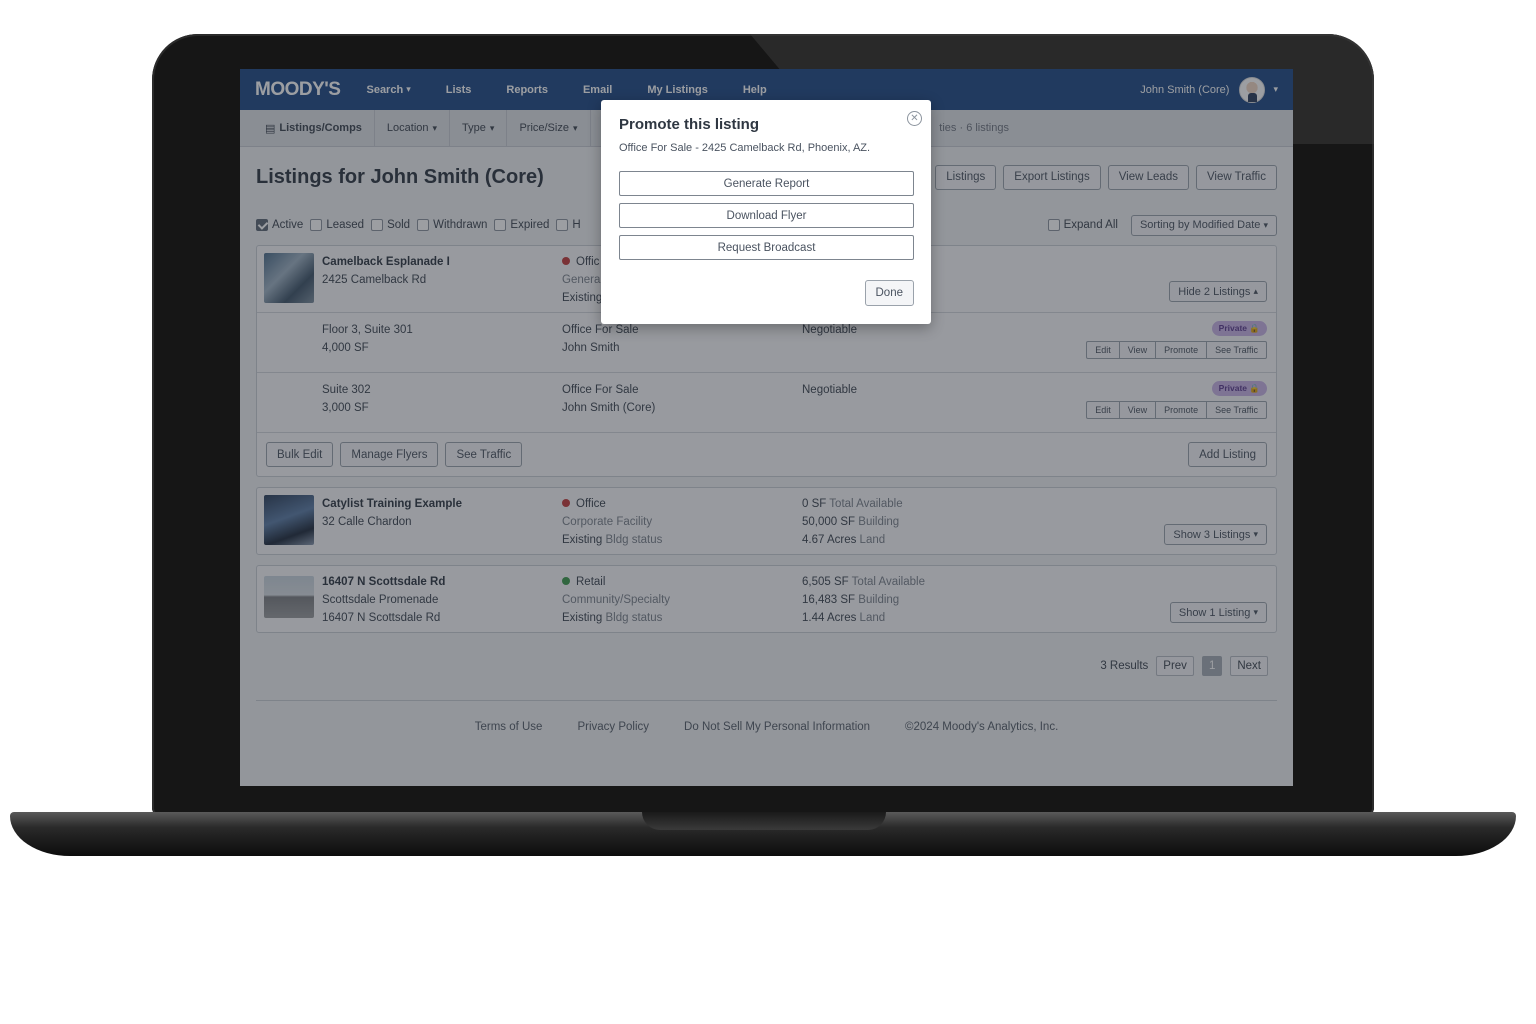 Image resolution: width=1536 pixels, height=1024 pixels. Describe the element at coordinates (766, 247) in the screenshot. I see `request-broadcast-button: Request Broadcast` at that location.